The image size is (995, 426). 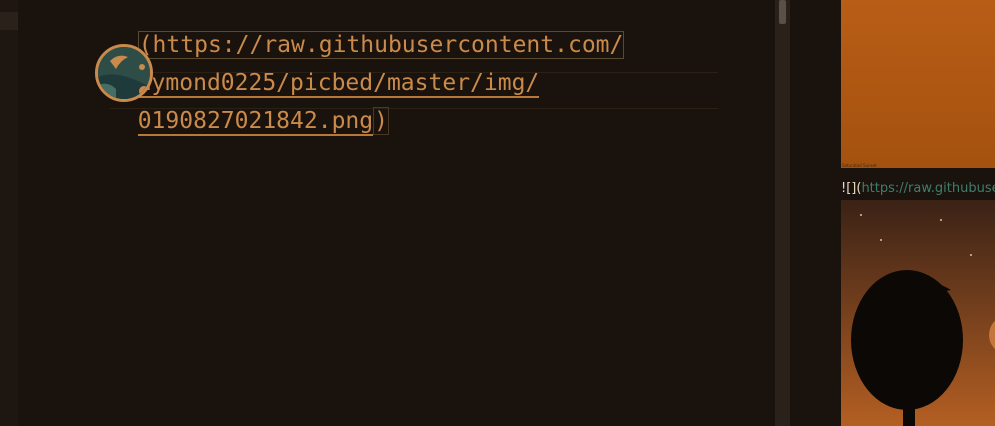 I want to click on preview-markdown-line: ![](https://raw.githubusercontent.com/, so click(x=918, y=189).